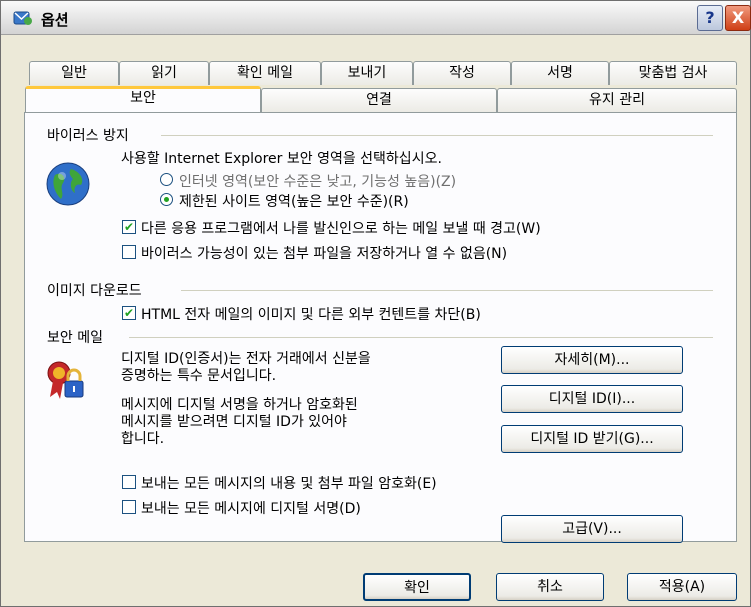 The height and width of the screenshot is (607, 751). What do you see at coordinates (550, 587) in the screenshot?
I see `cancel-button: 취소` at bounding box center [550, 587].